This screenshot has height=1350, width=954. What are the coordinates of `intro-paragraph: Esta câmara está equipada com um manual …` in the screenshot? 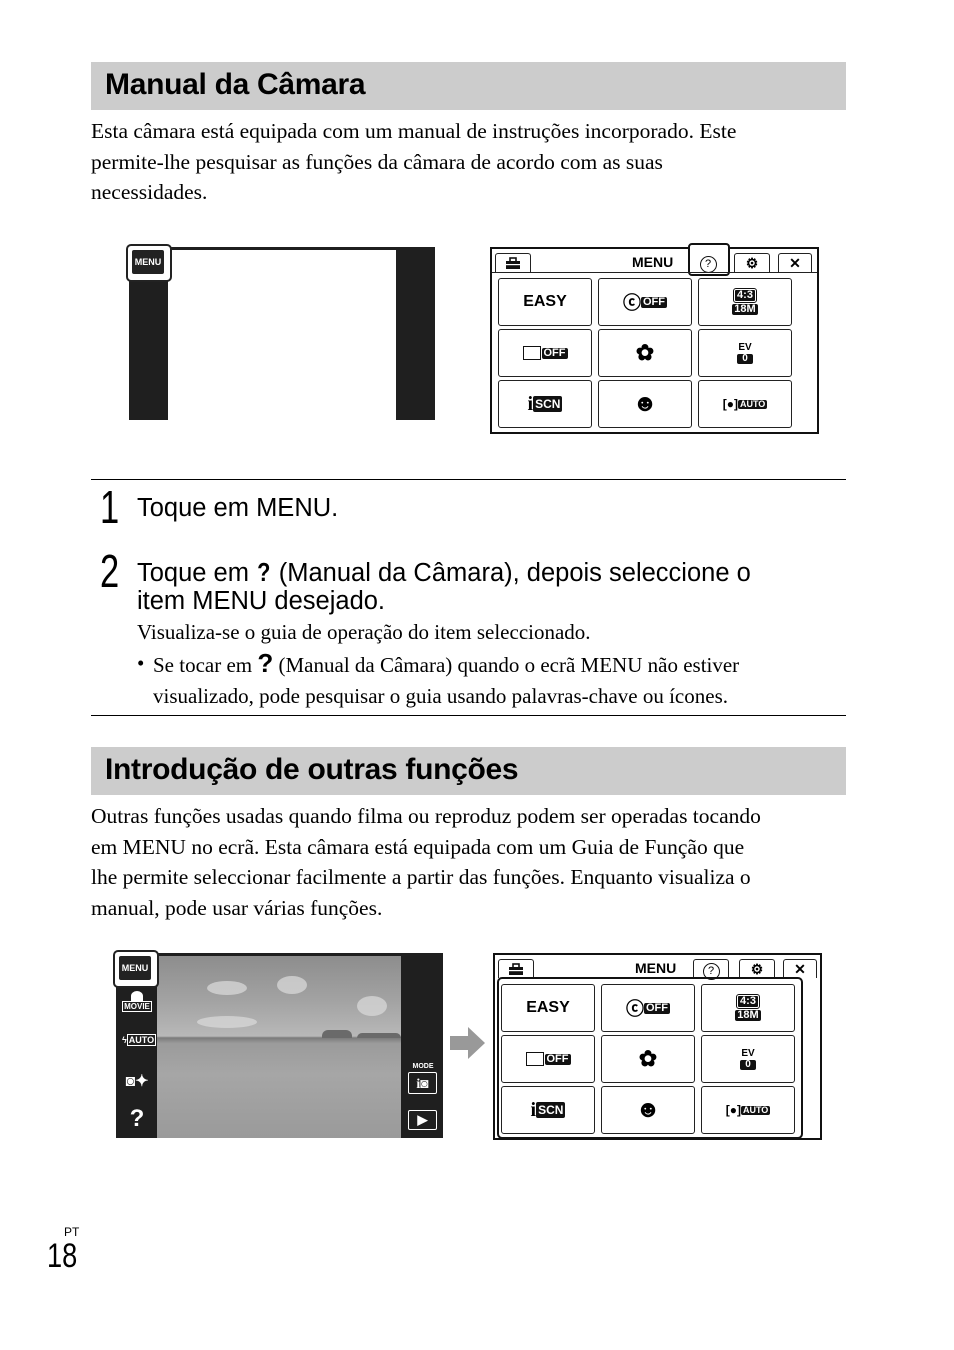 It's located at (471, 162).